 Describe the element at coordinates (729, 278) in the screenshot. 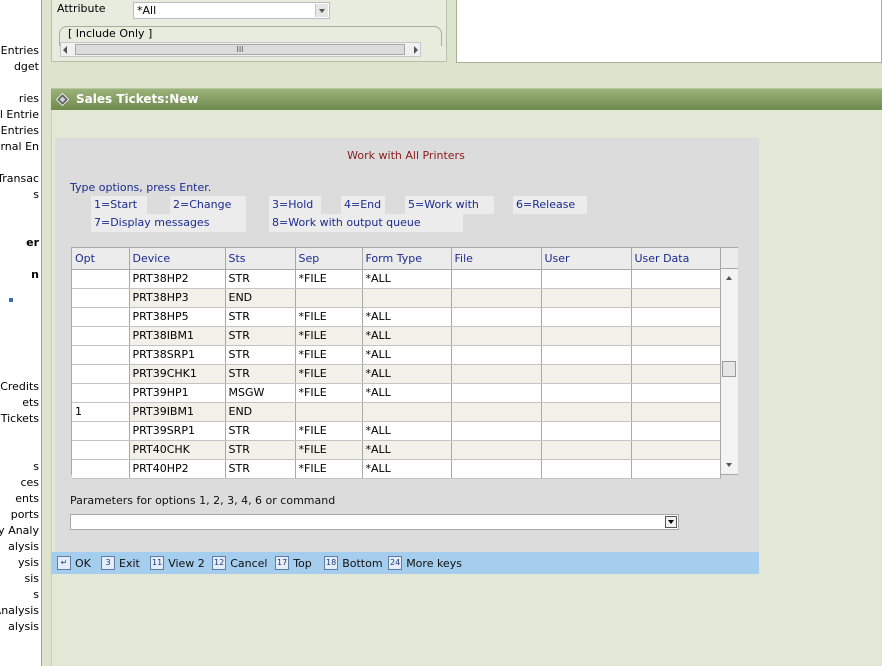

I see `scroll-up-icon` at that location.